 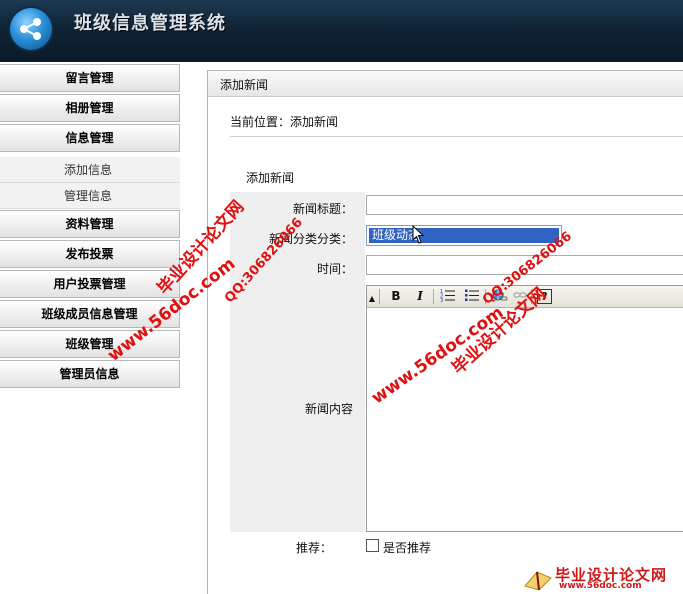 What do you see at coordinates (334, 269) in the screenshot?
I see `time-label: 时间：` at bounding box center [334, 269].